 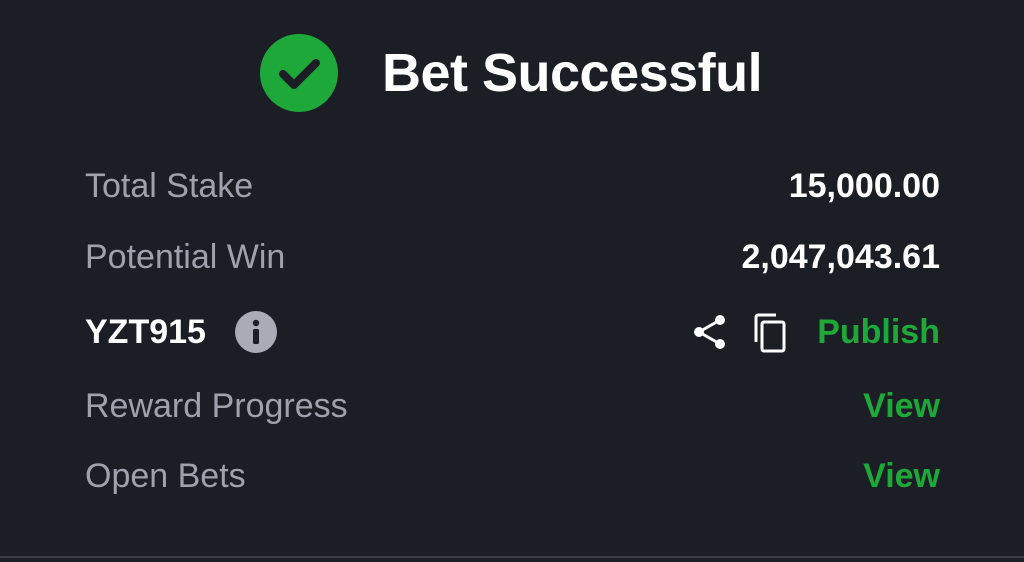 I want to click on total-stake-label: Total Stake, so click(x=169, y=186).